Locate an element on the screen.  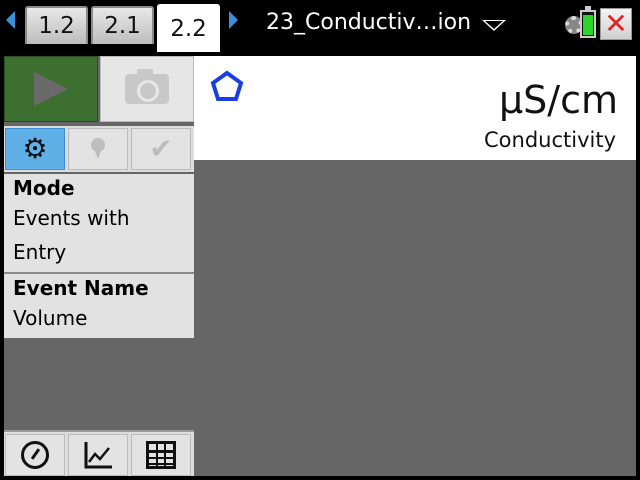
graph-icon is located at coordinates (98, 455).